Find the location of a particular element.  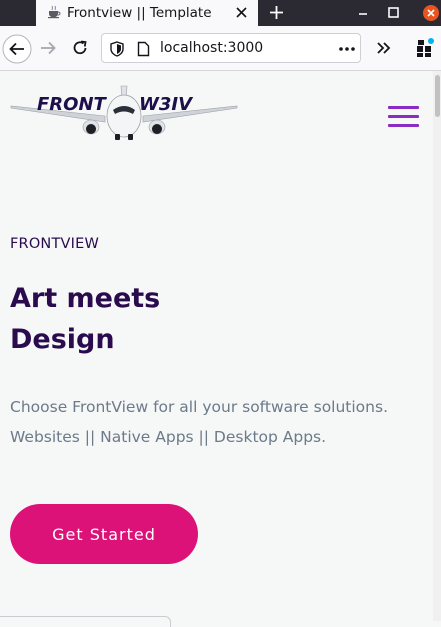

more-icon is located at coordinates (347, 49).